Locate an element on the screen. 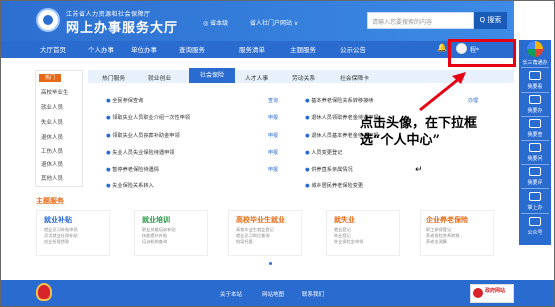 Image resolution: width=555 pixels, height=307 pixels. annotation-text: 点击头像，在下拉框选“个人中心” is located at coordinates (419, 132).